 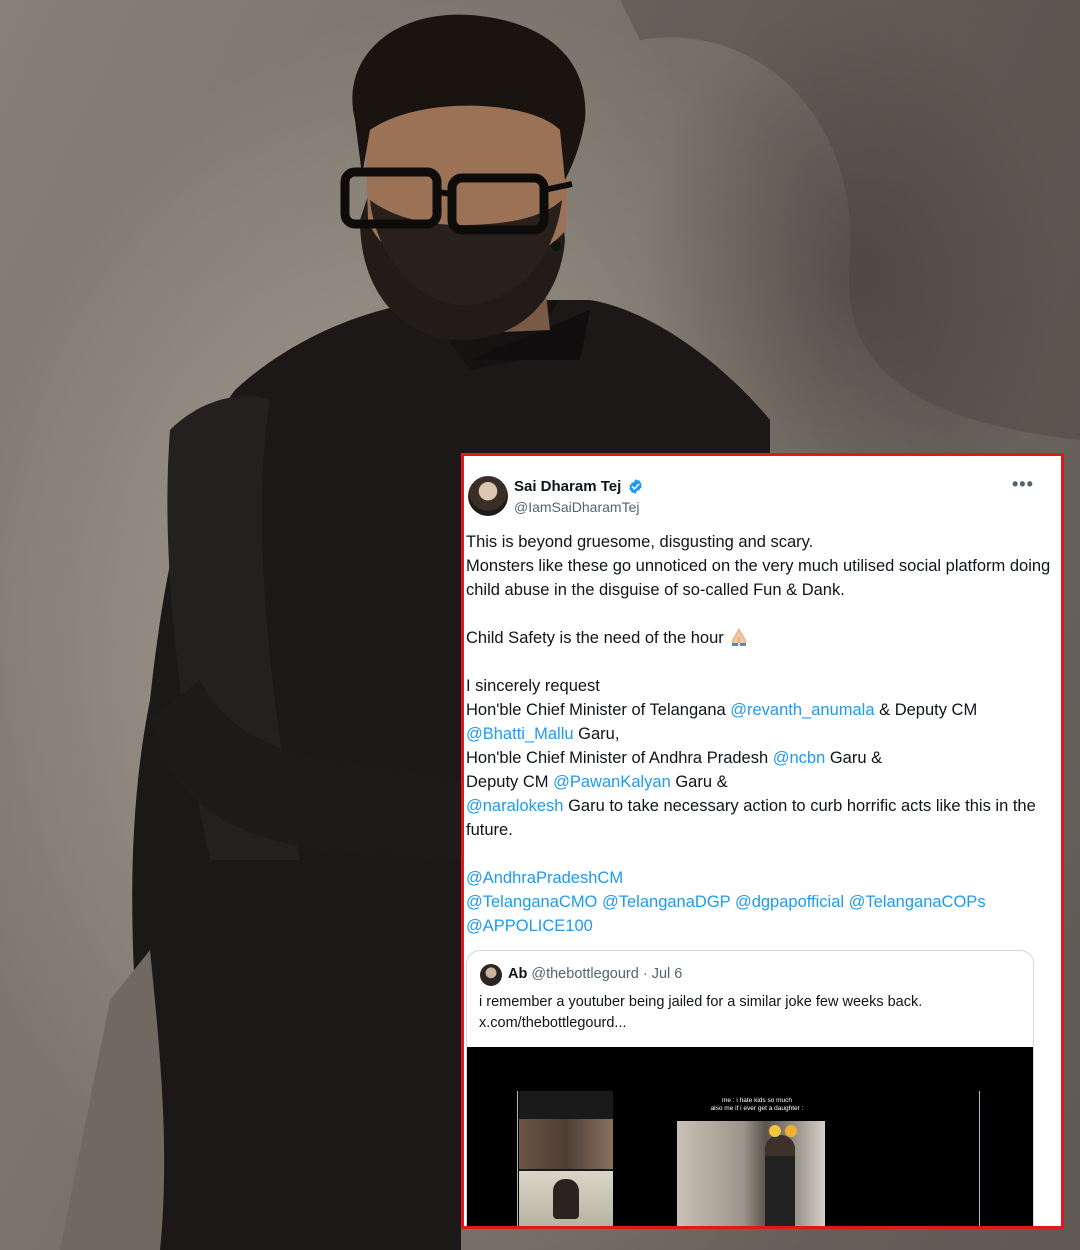 What do you see at coordinates (576, 507) in the screenshot?
I see `author-handle: @IamSaiDharamTej` at bounding box center [576, 507].